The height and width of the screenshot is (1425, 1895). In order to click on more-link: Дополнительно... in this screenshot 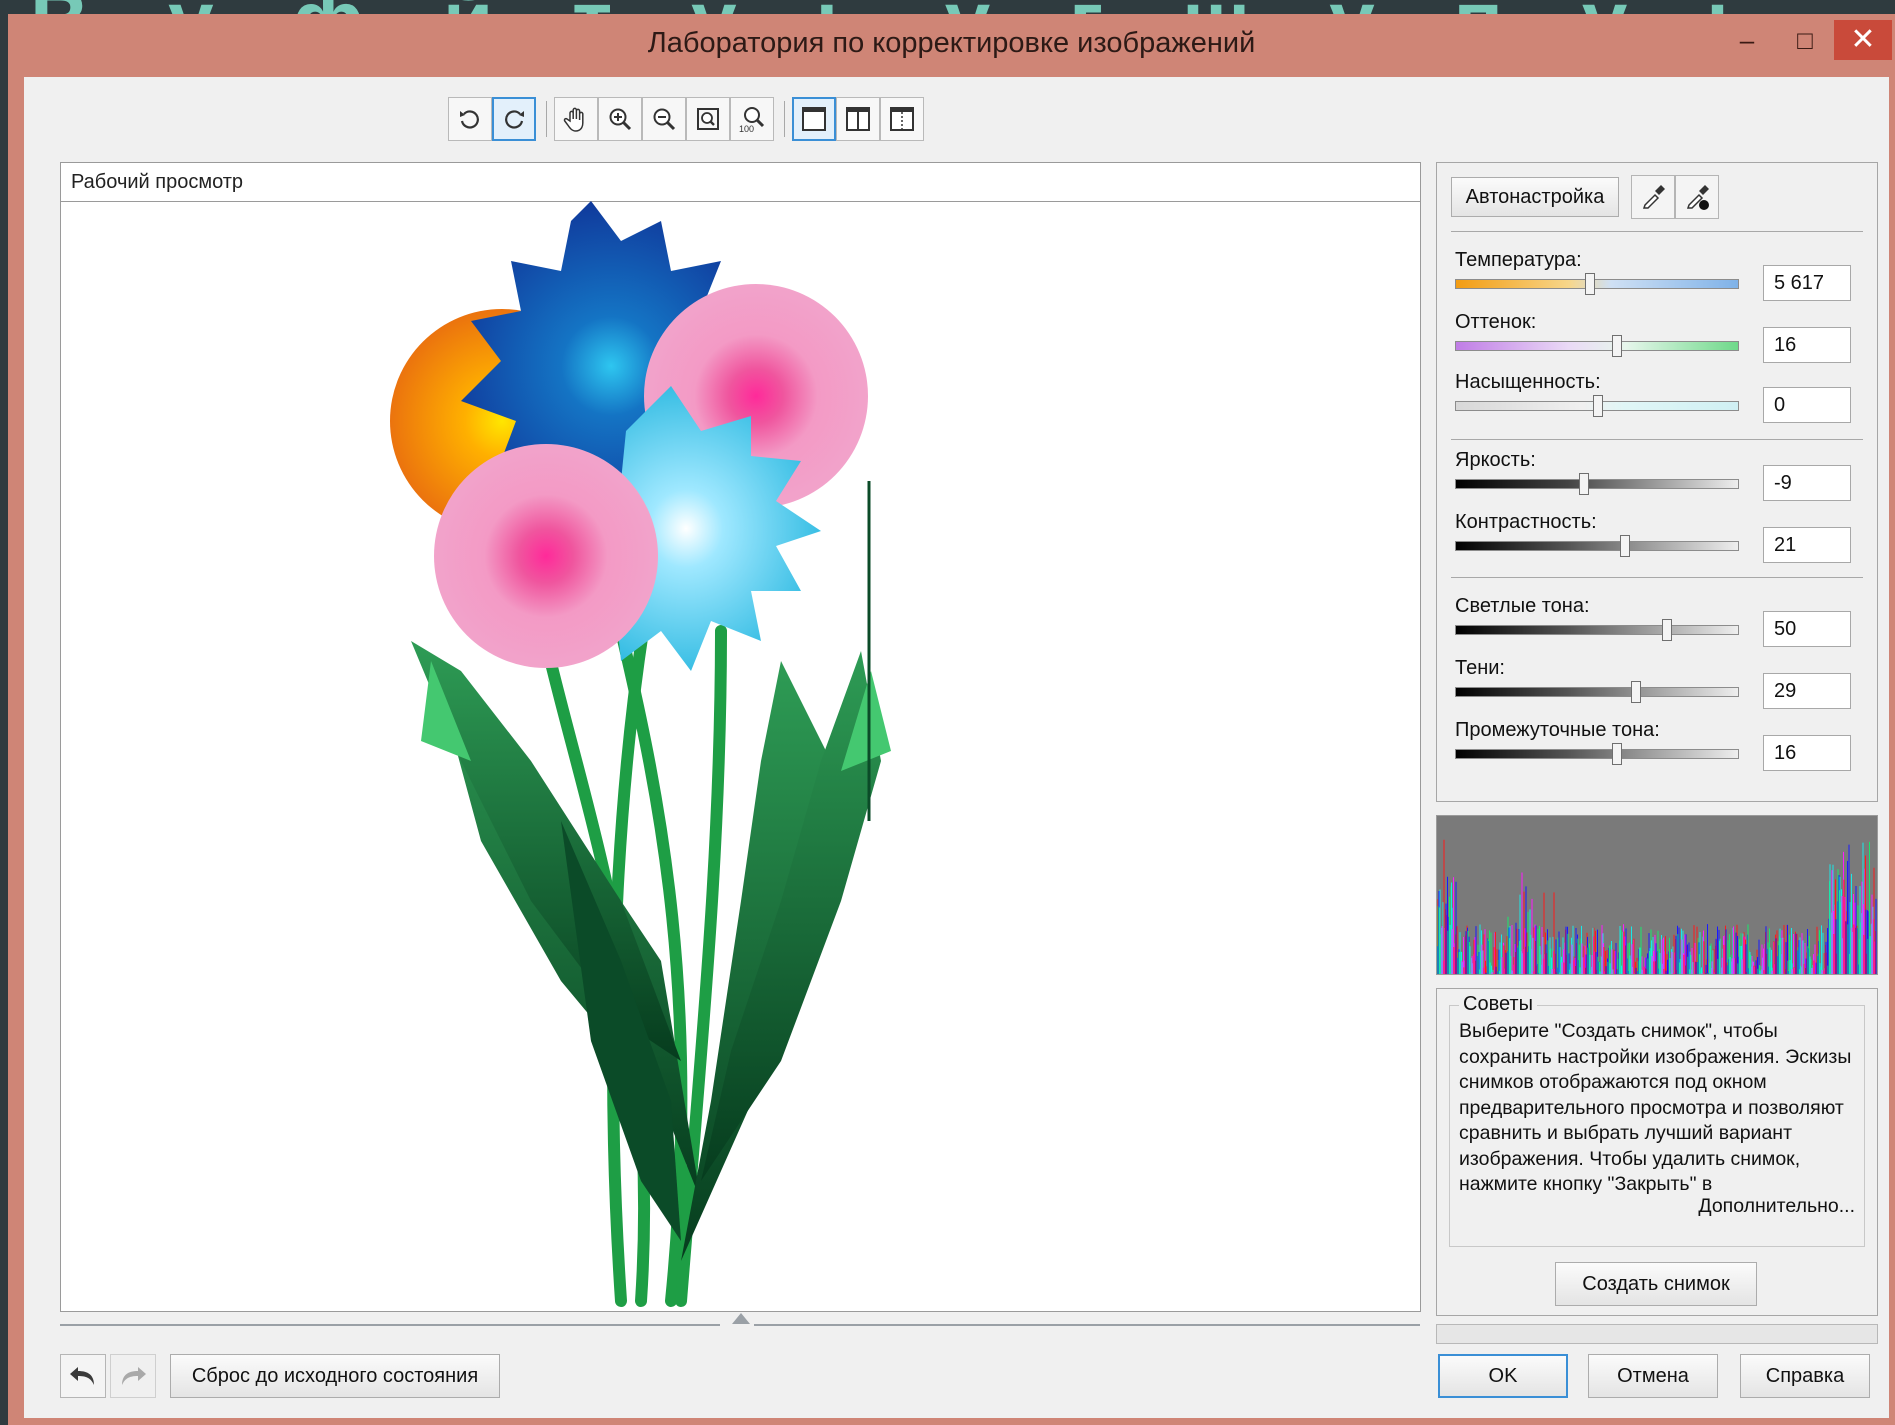, I will do `click(1776, 1206)`.